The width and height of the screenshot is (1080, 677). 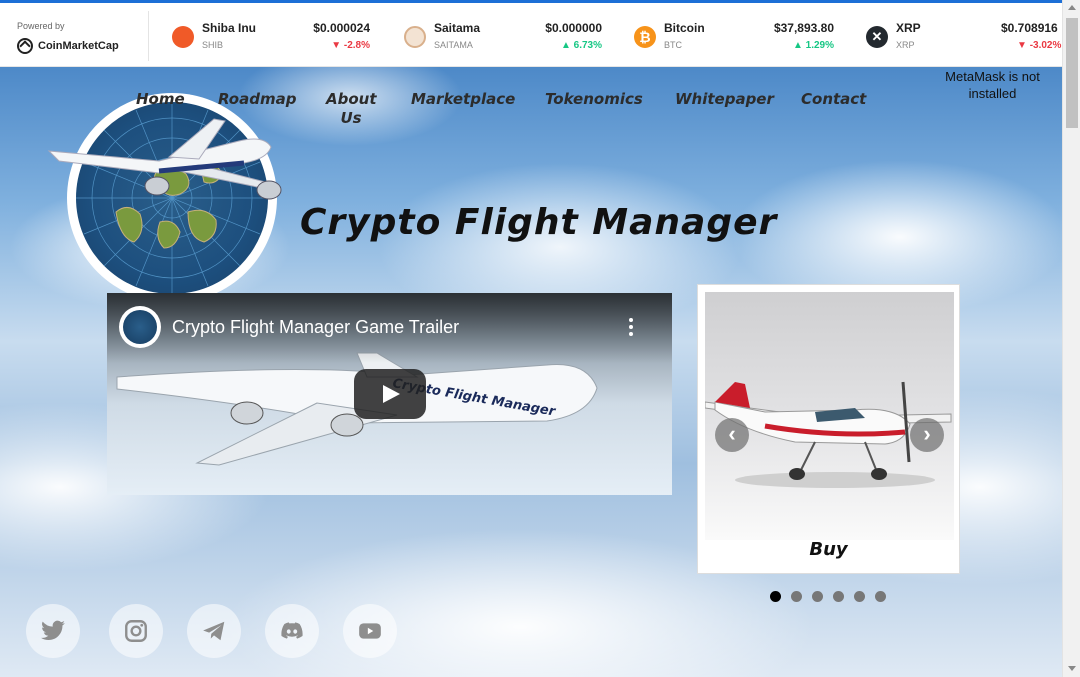 What do you see at coordinates (41, 26) in the screenshot?
I see `powered-by-label: Powered by` at bounding box center [41, 26].